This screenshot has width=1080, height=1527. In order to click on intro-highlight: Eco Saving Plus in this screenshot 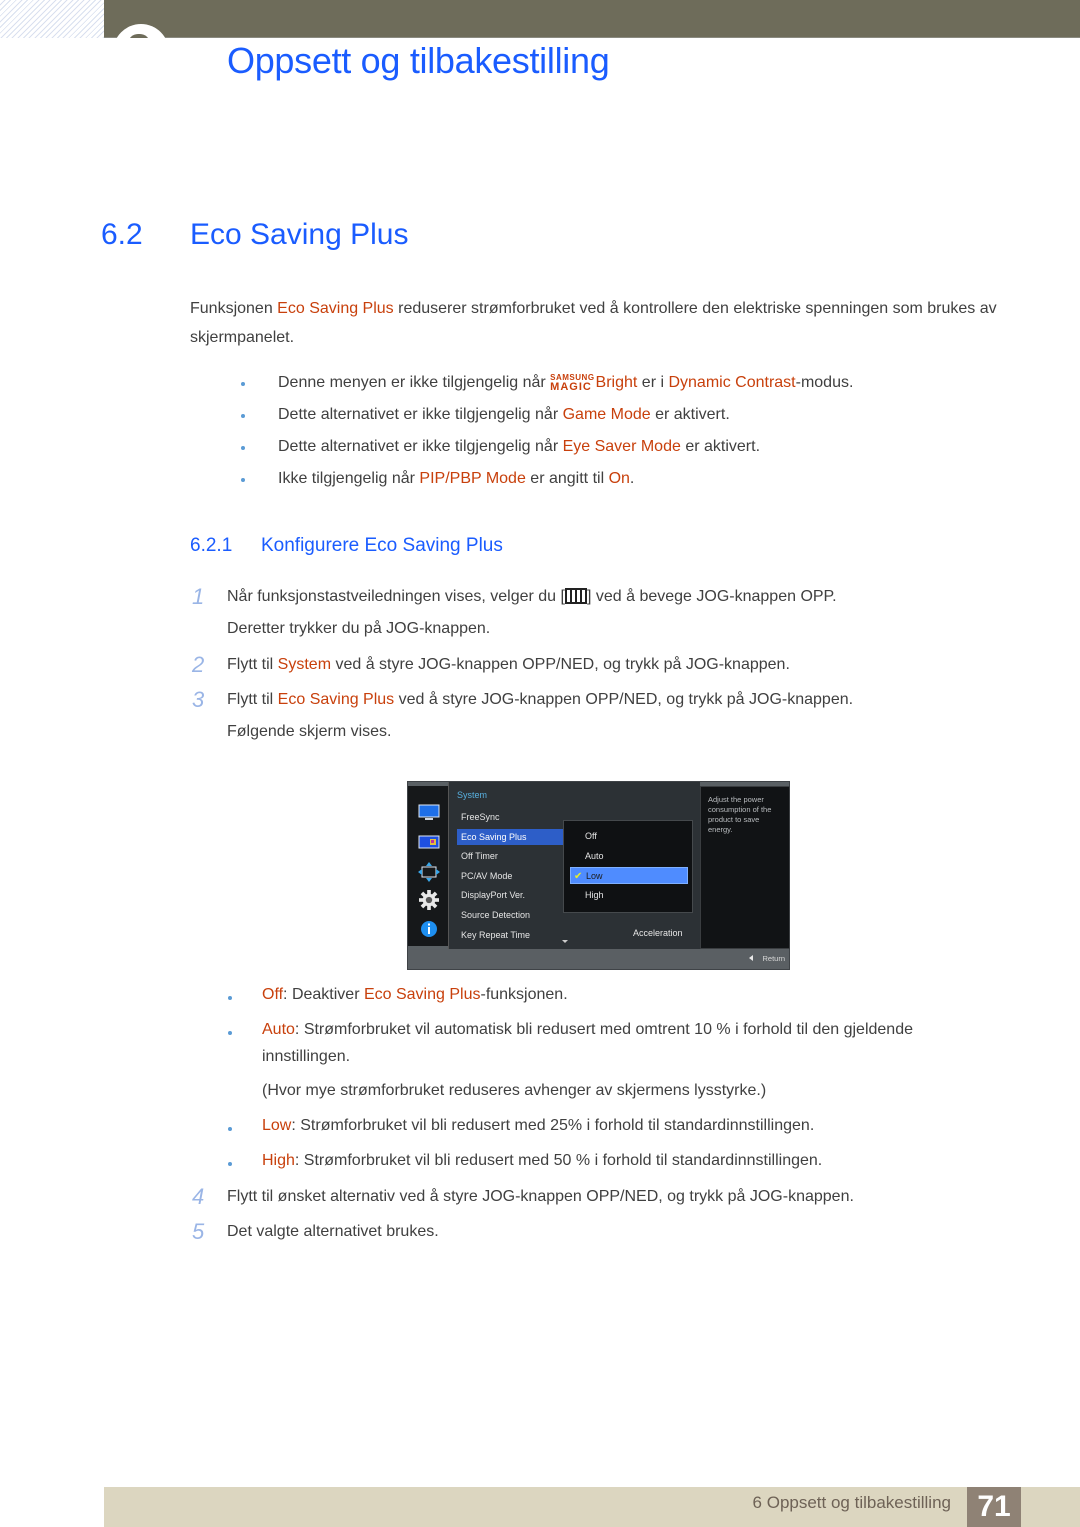, I will do `click(335, 308)`.